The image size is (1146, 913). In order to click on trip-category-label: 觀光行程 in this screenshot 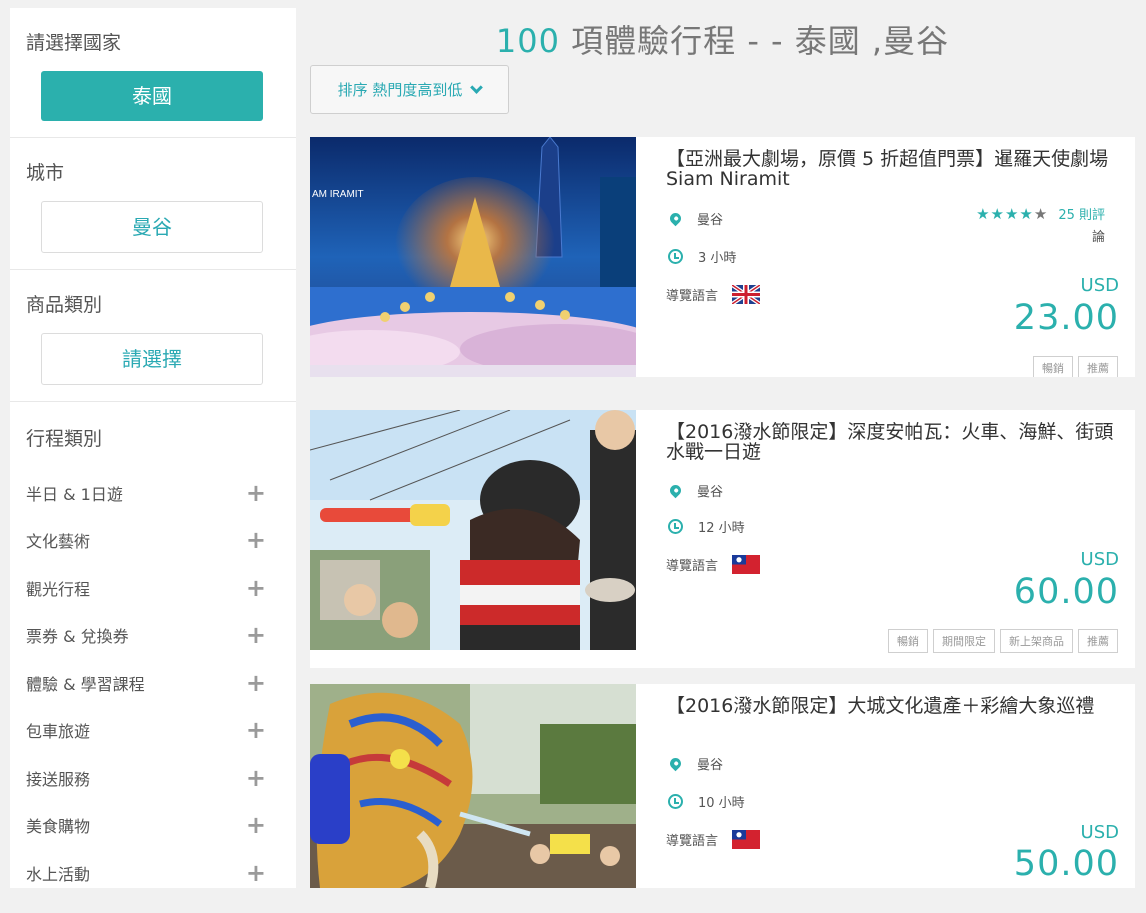, I will do `click(58, 589)`.